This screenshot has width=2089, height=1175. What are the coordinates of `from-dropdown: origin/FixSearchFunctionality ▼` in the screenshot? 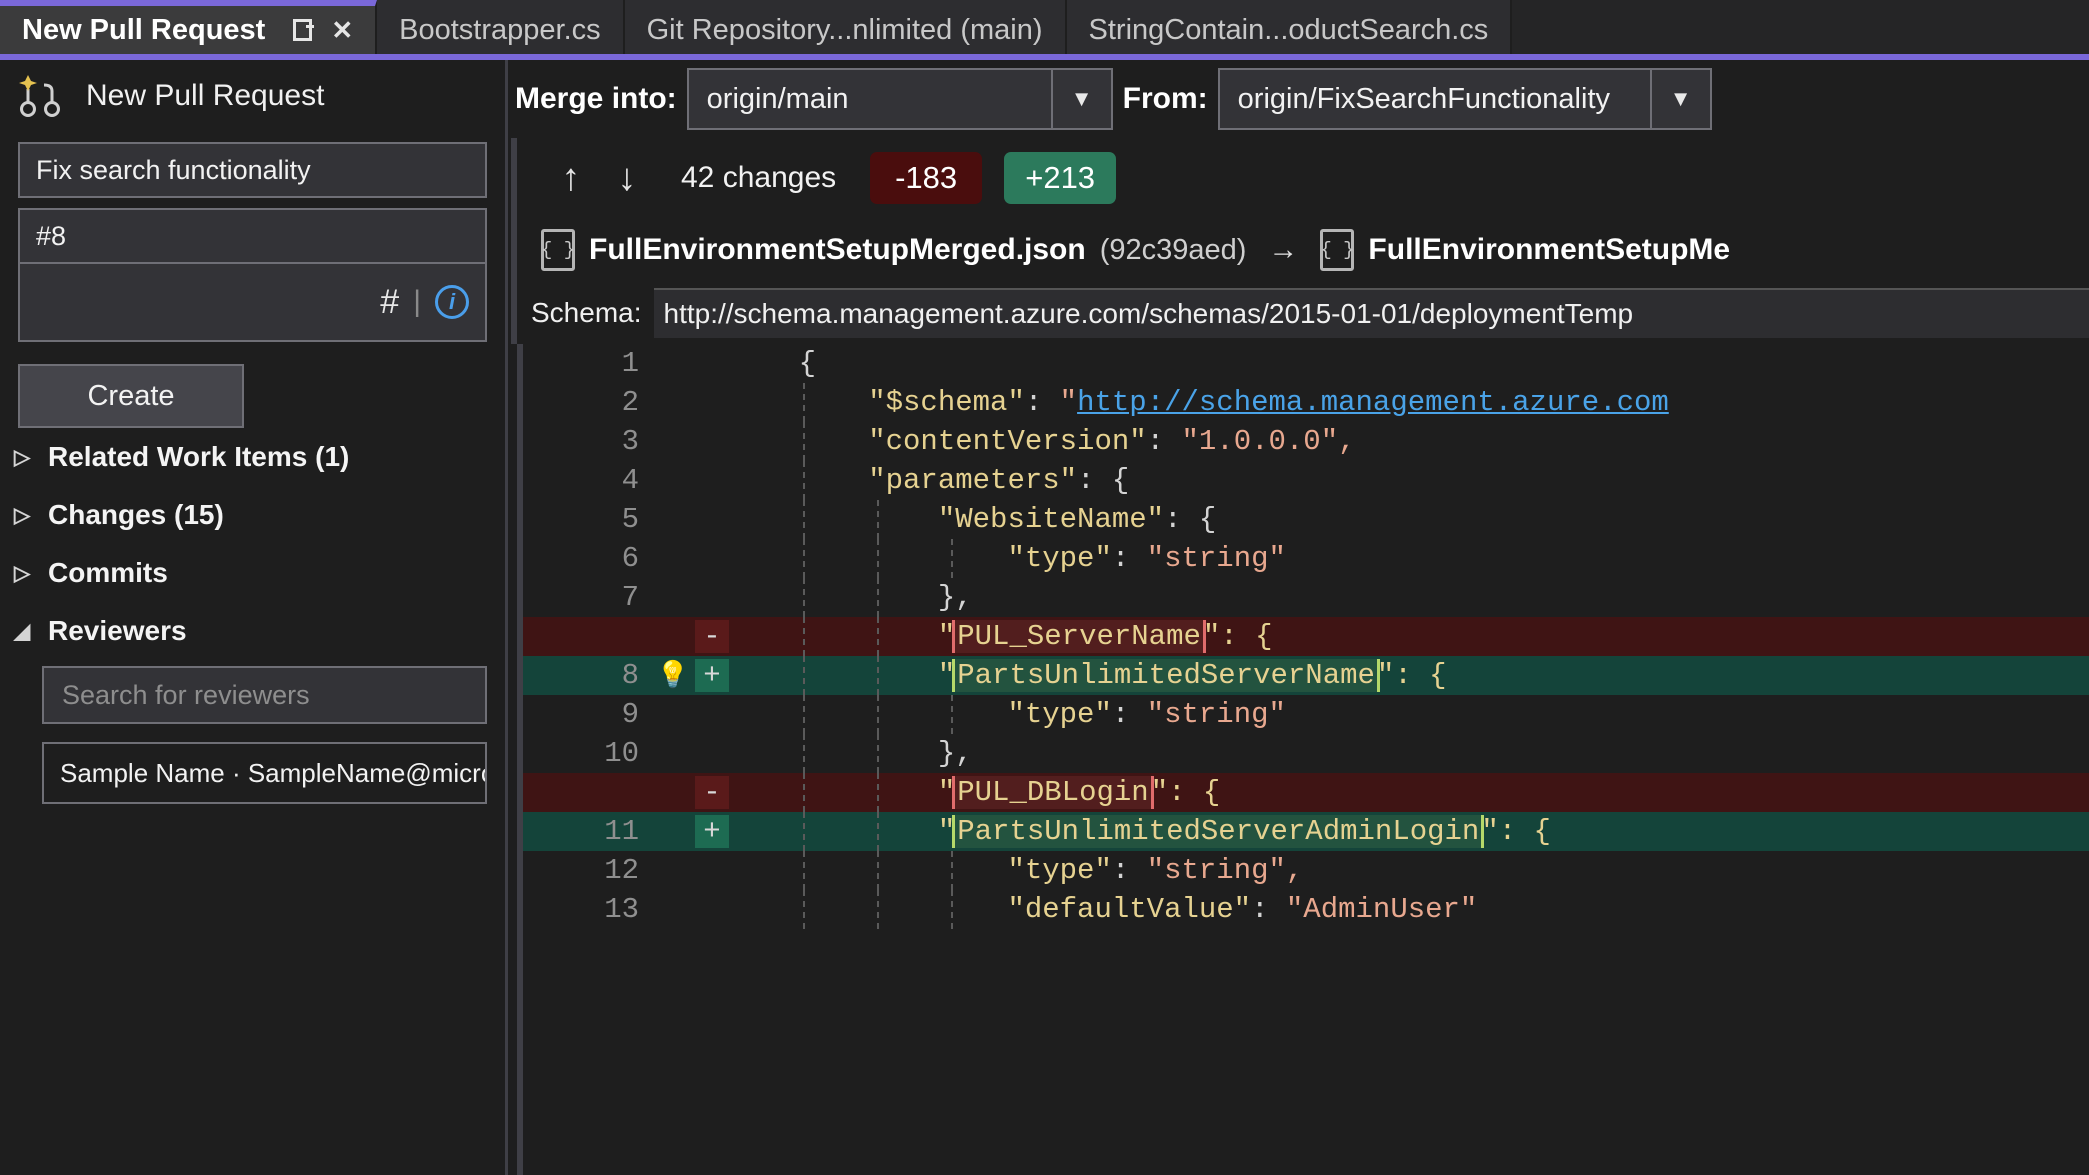 It's located at (1464, 99).